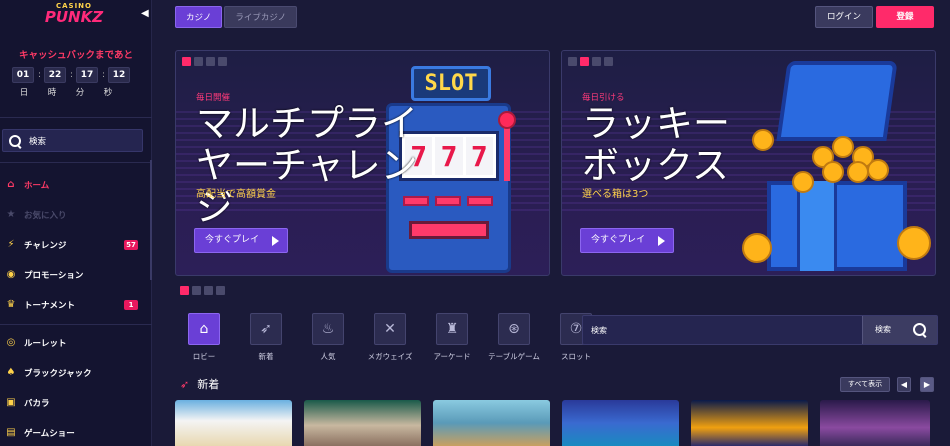  What do you see at coordinates (50, 306) in the screenshot?
I see `sidebar-item-label: トーナメント` at bounding box center [50, 306].